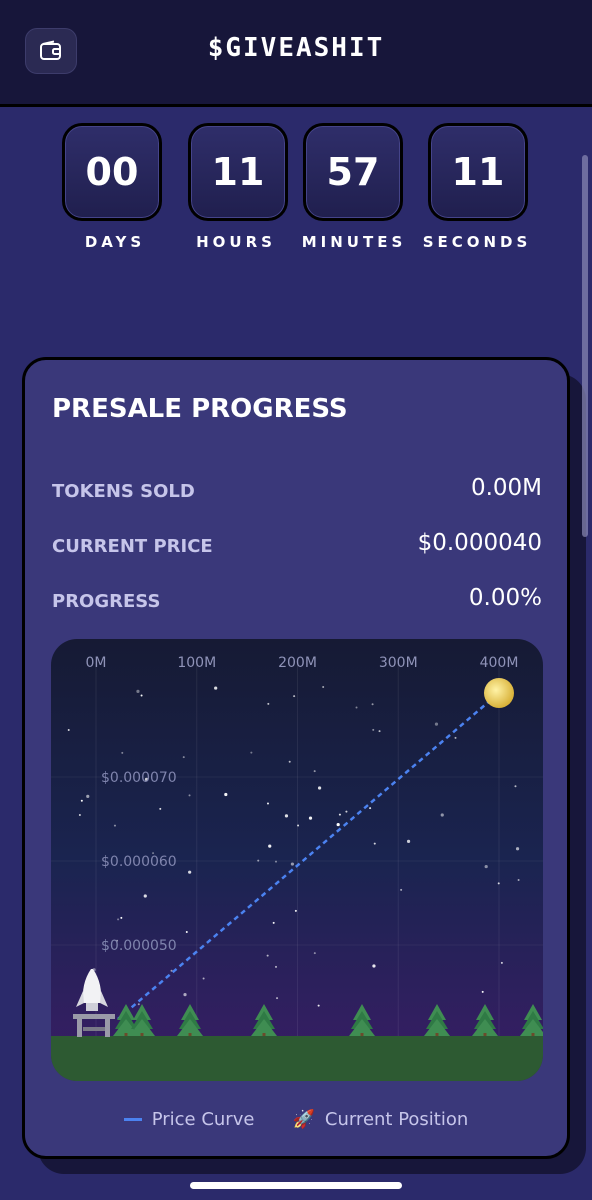 This screenshot has height=1200, width=592. What do you see at coordinates (297, 663) in the screenshot?
I see `x-tick-label: 200M` at bounding box center [297, 663].